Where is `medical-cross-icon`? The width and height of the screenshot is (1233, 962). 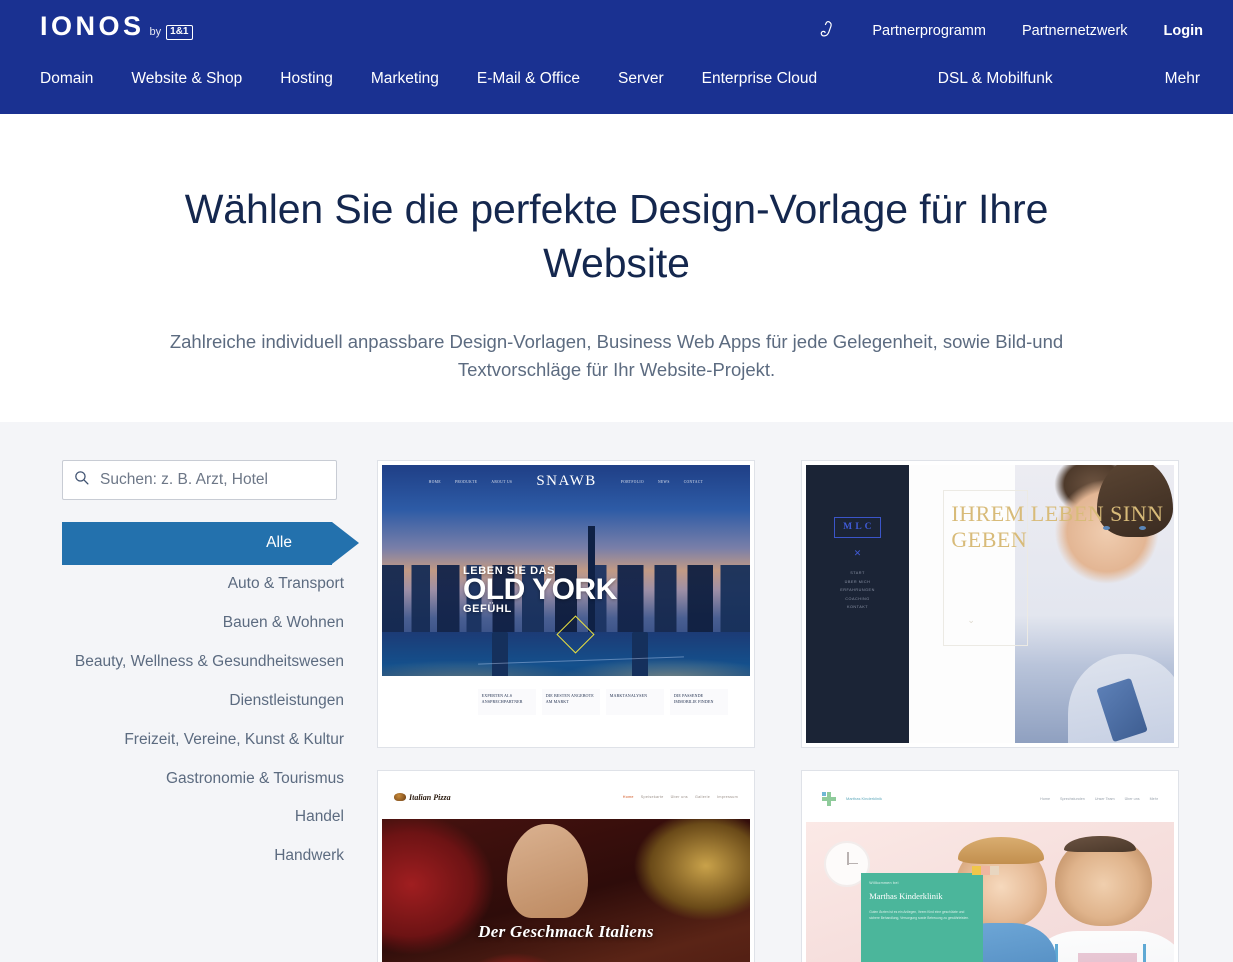
medical-cross-icon is located at coordinates (829, 798).